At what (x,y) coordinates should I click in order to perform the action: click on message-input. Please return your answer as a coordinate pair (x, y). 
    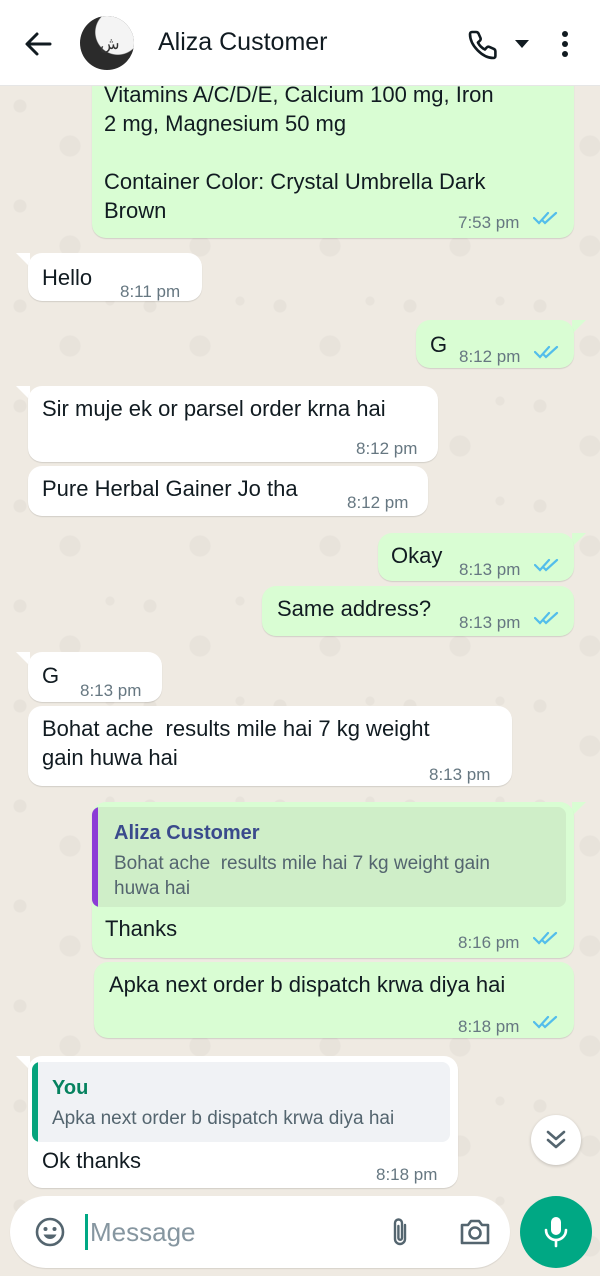
    Looking at the image, I should click on (230, 1232).